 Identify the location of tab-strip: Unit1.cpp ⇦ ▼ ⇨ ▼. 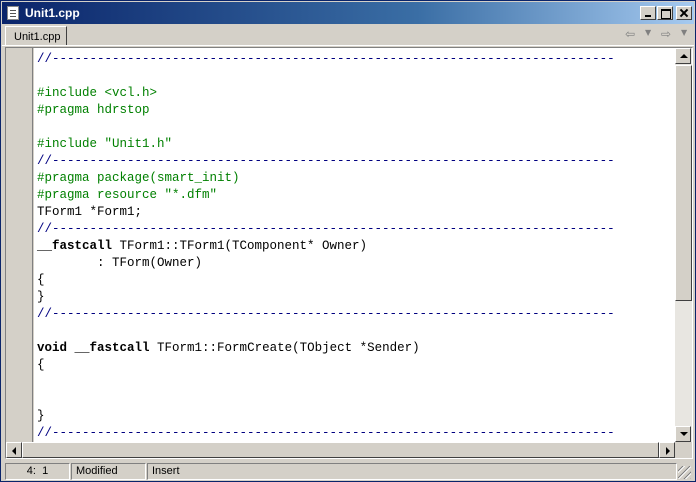
(348, 35).